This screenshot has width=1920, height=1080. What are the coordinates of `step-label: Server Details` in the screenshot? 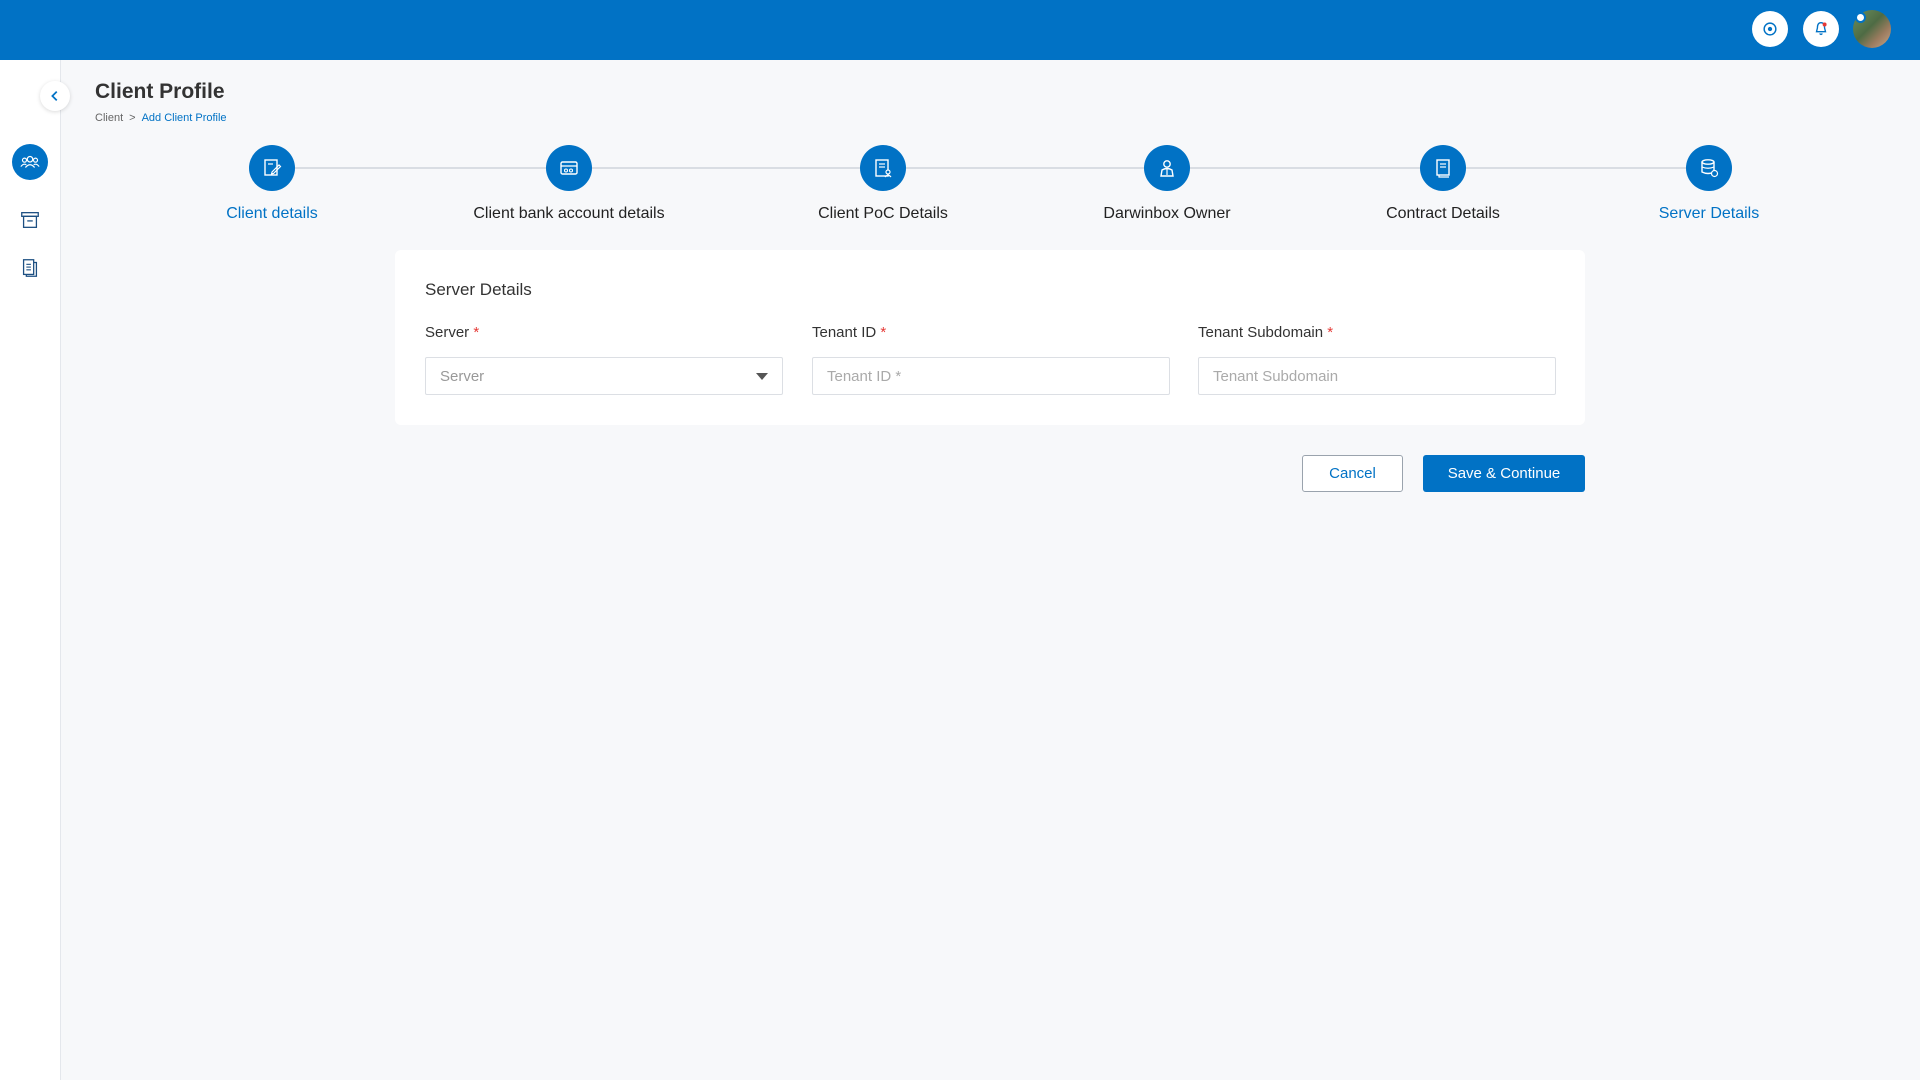 It's located at (1709, 213).